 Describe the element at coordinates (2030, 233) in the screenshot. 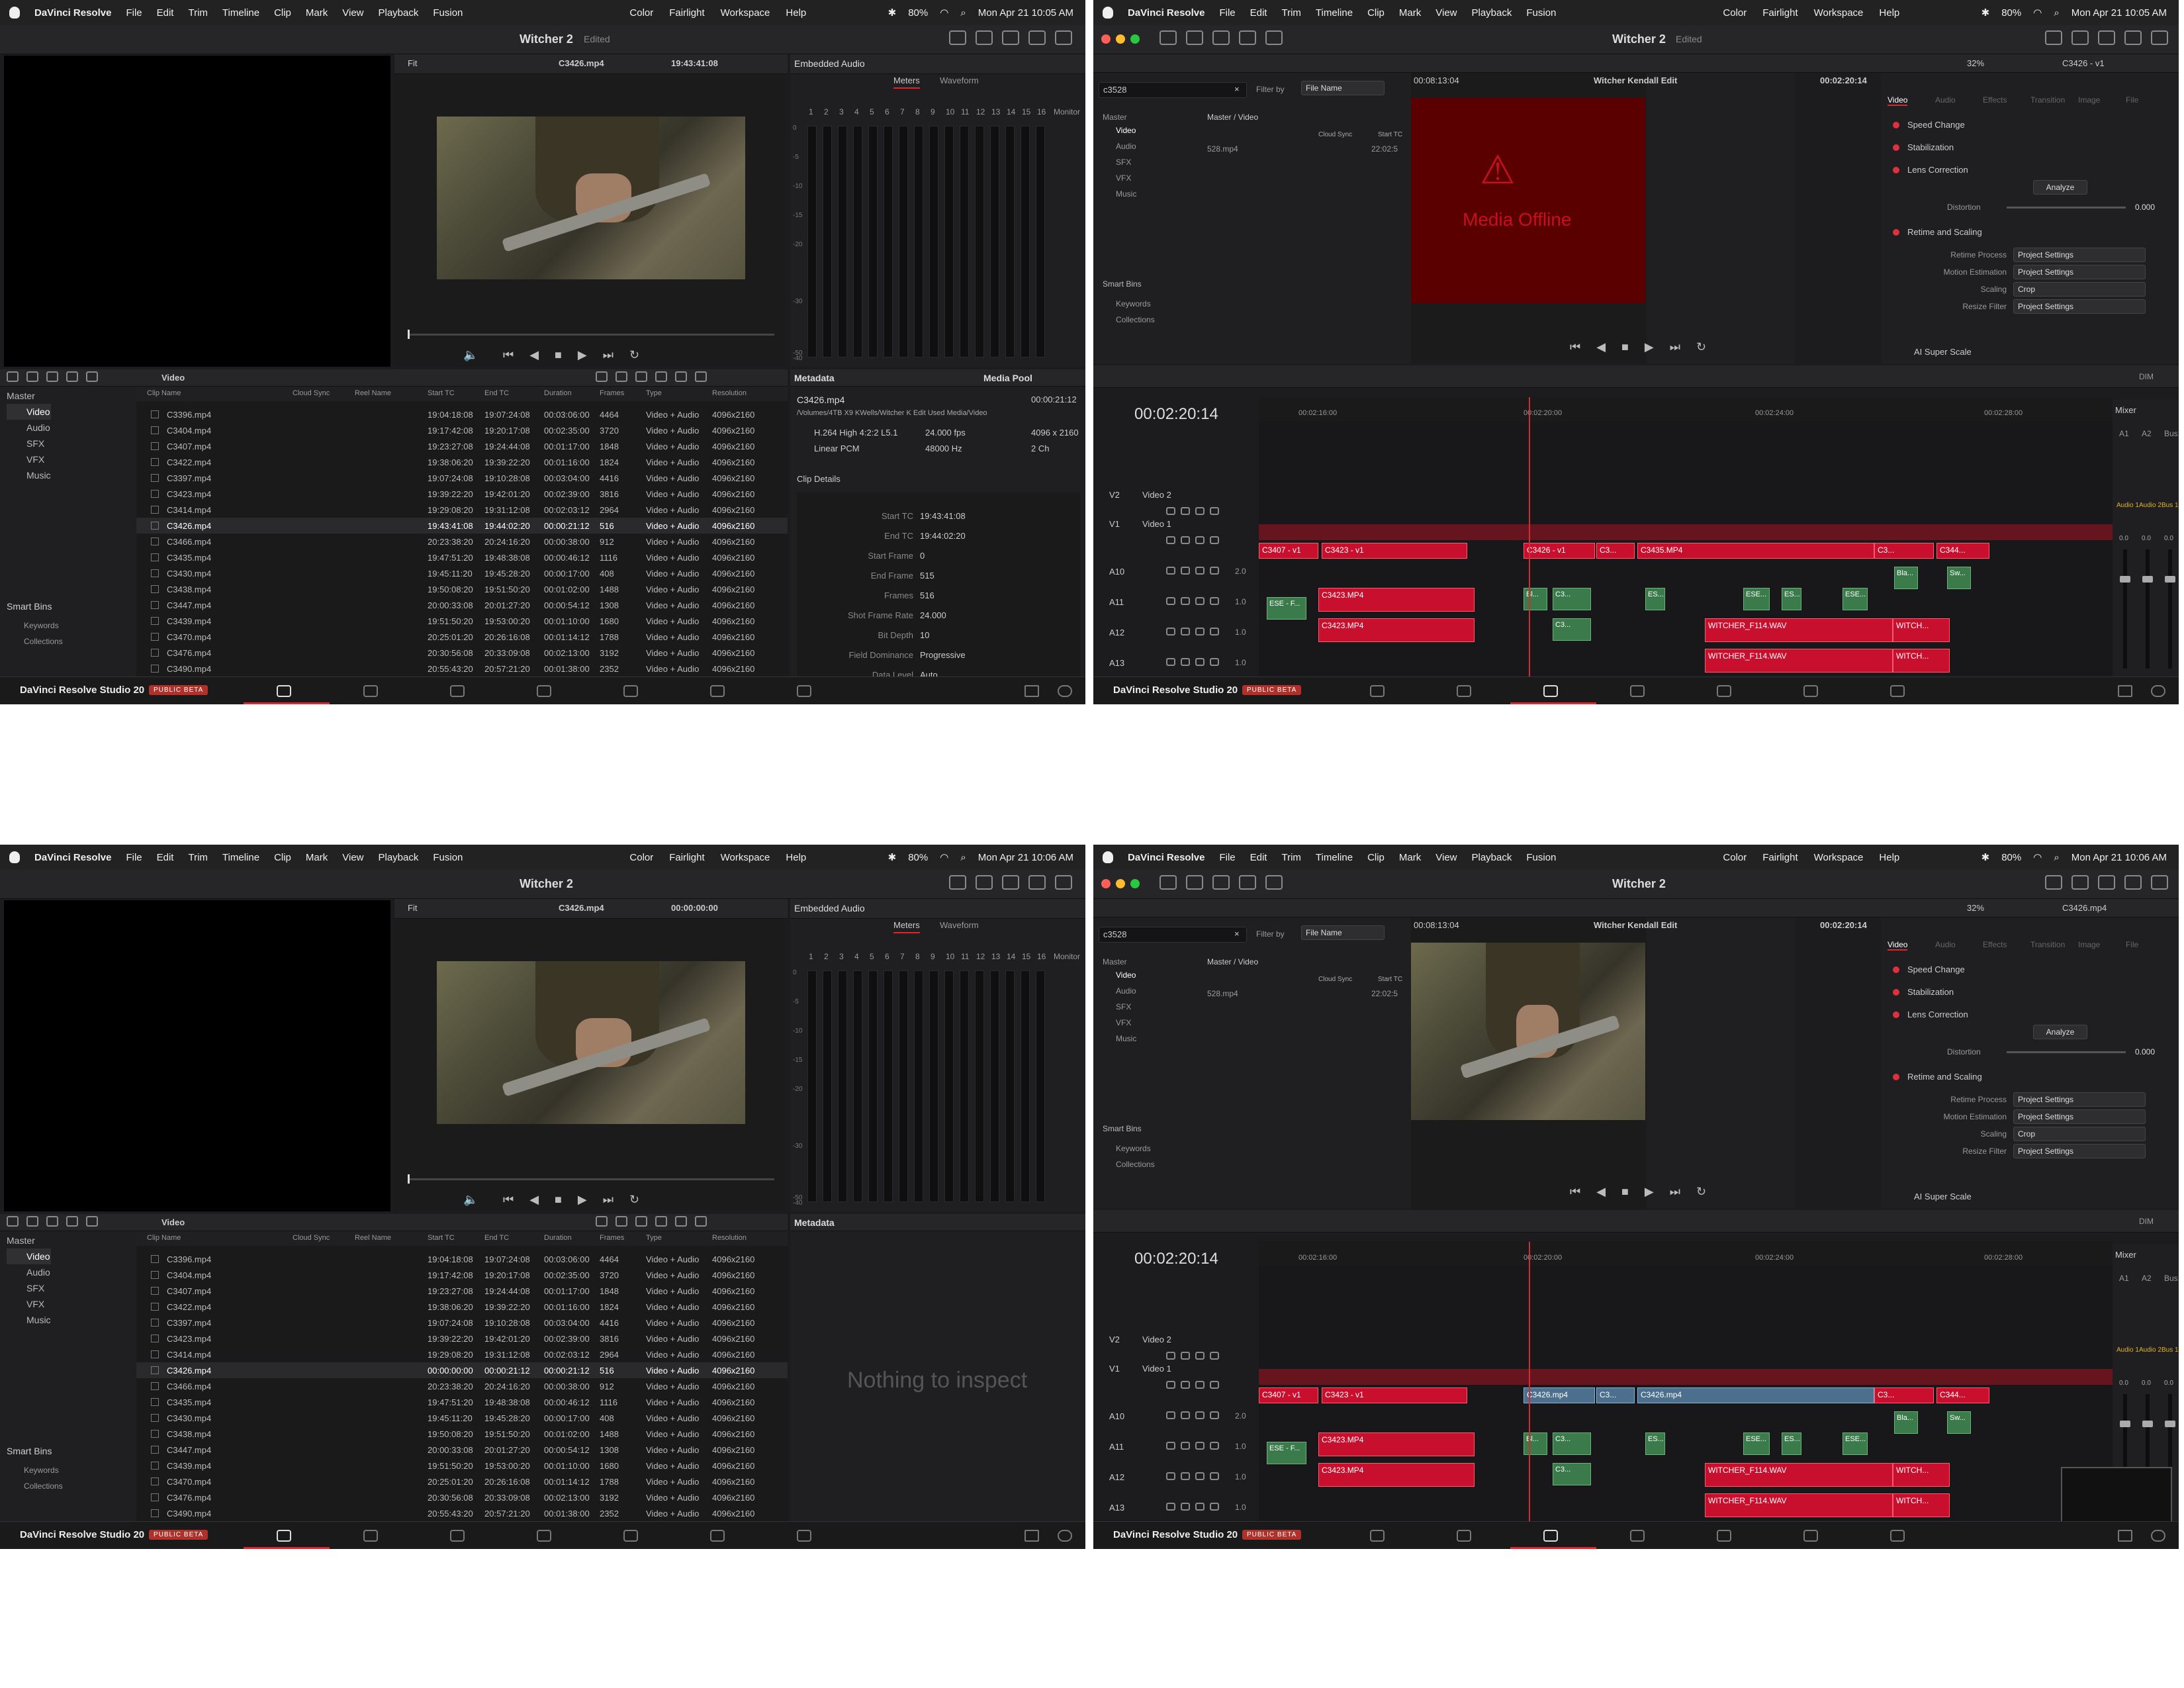

I see `retime-section: Retime and Scaling` at that location.